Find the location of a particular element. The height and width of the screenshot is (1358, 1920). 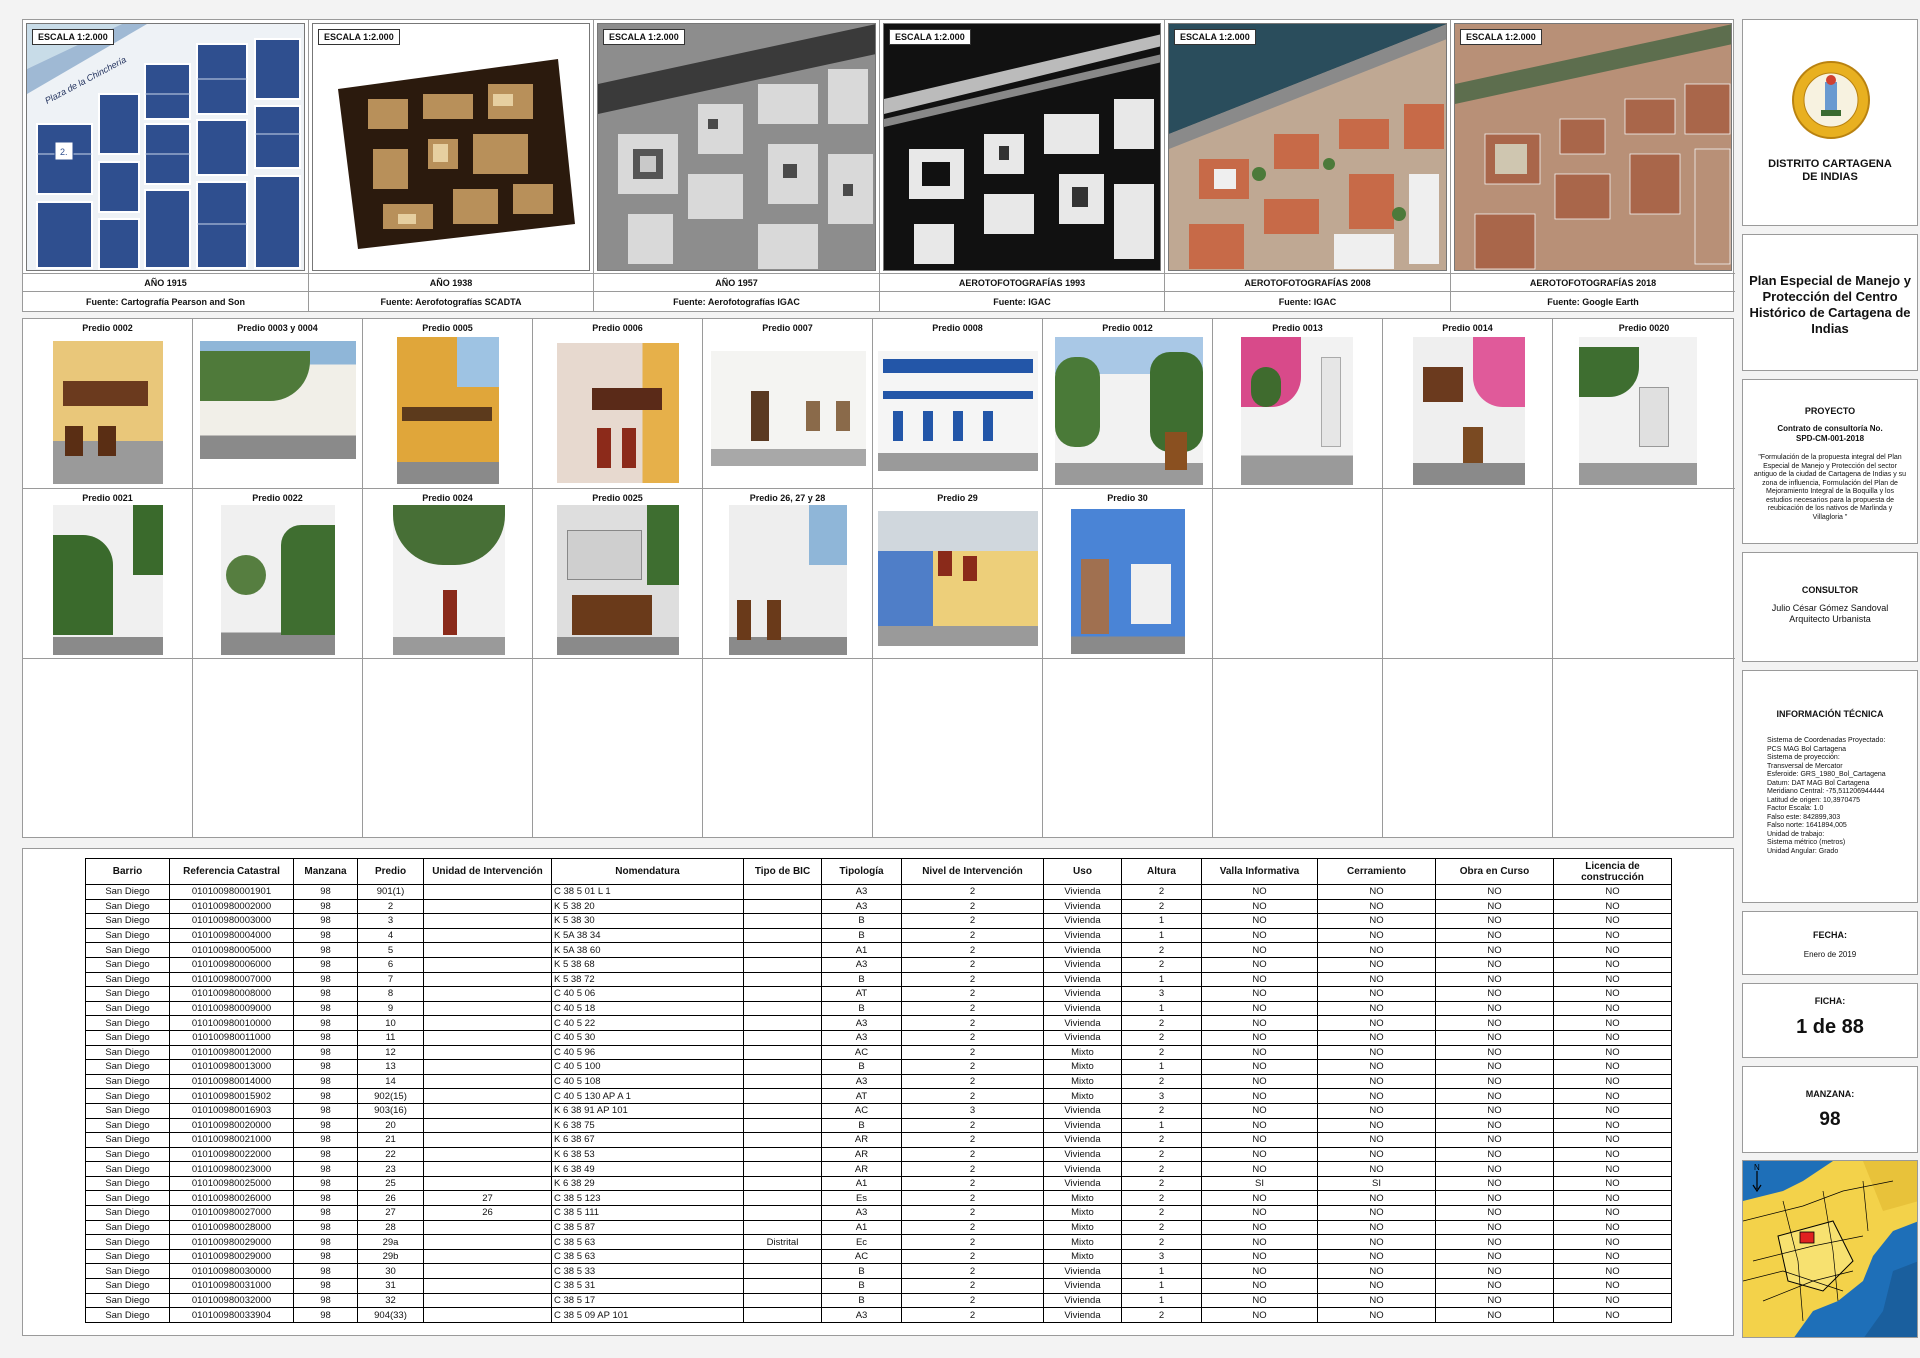

table-cell: K 5A 38 34 is located at coordinates (647, 935).